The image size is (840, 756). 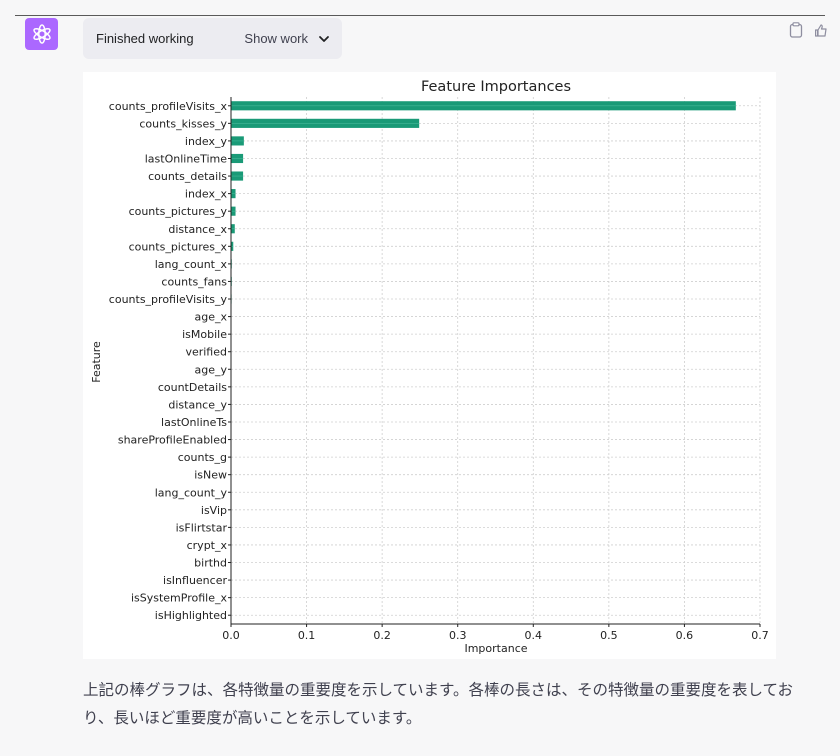 What do you see at coordinates (187, 176) in the screenshot?
I see `y-tick-label: counts_details` at bounding box center [187, 176].